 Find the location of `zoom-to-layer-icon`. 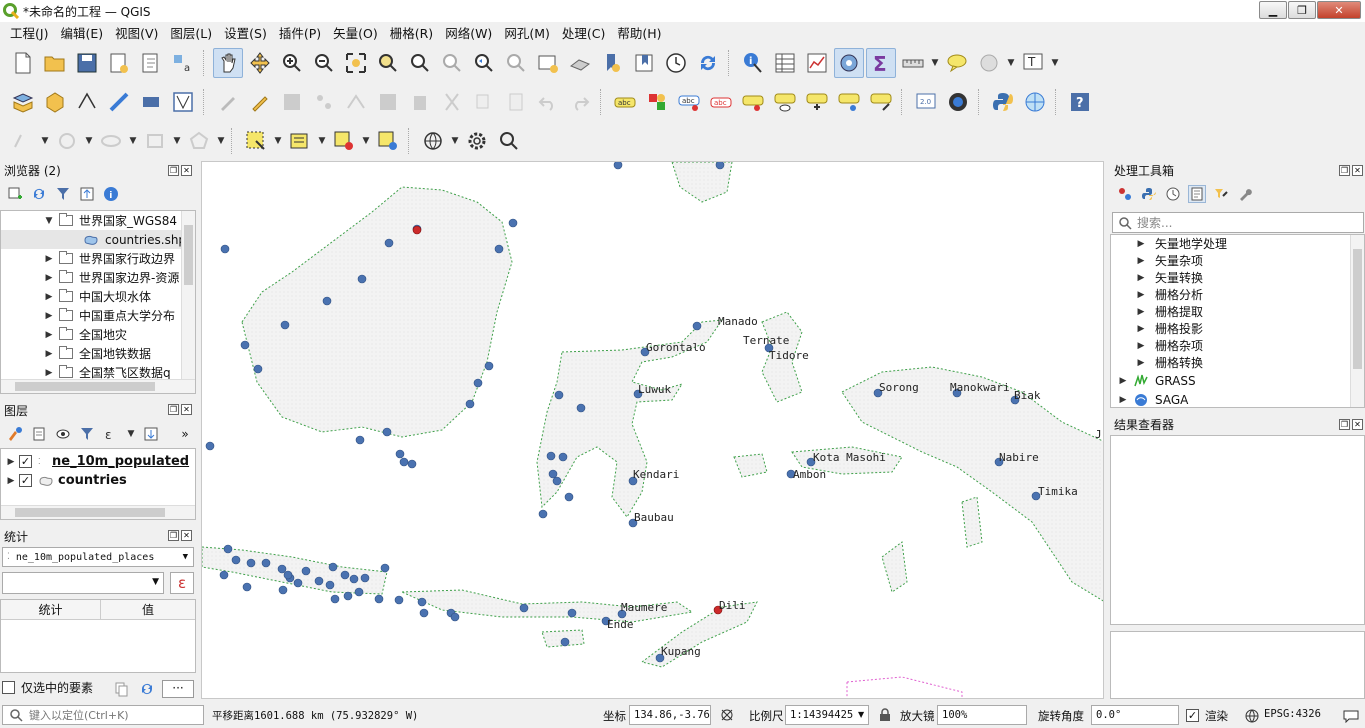

zoom-to-layer-icon is located at coordinates (420, 63).